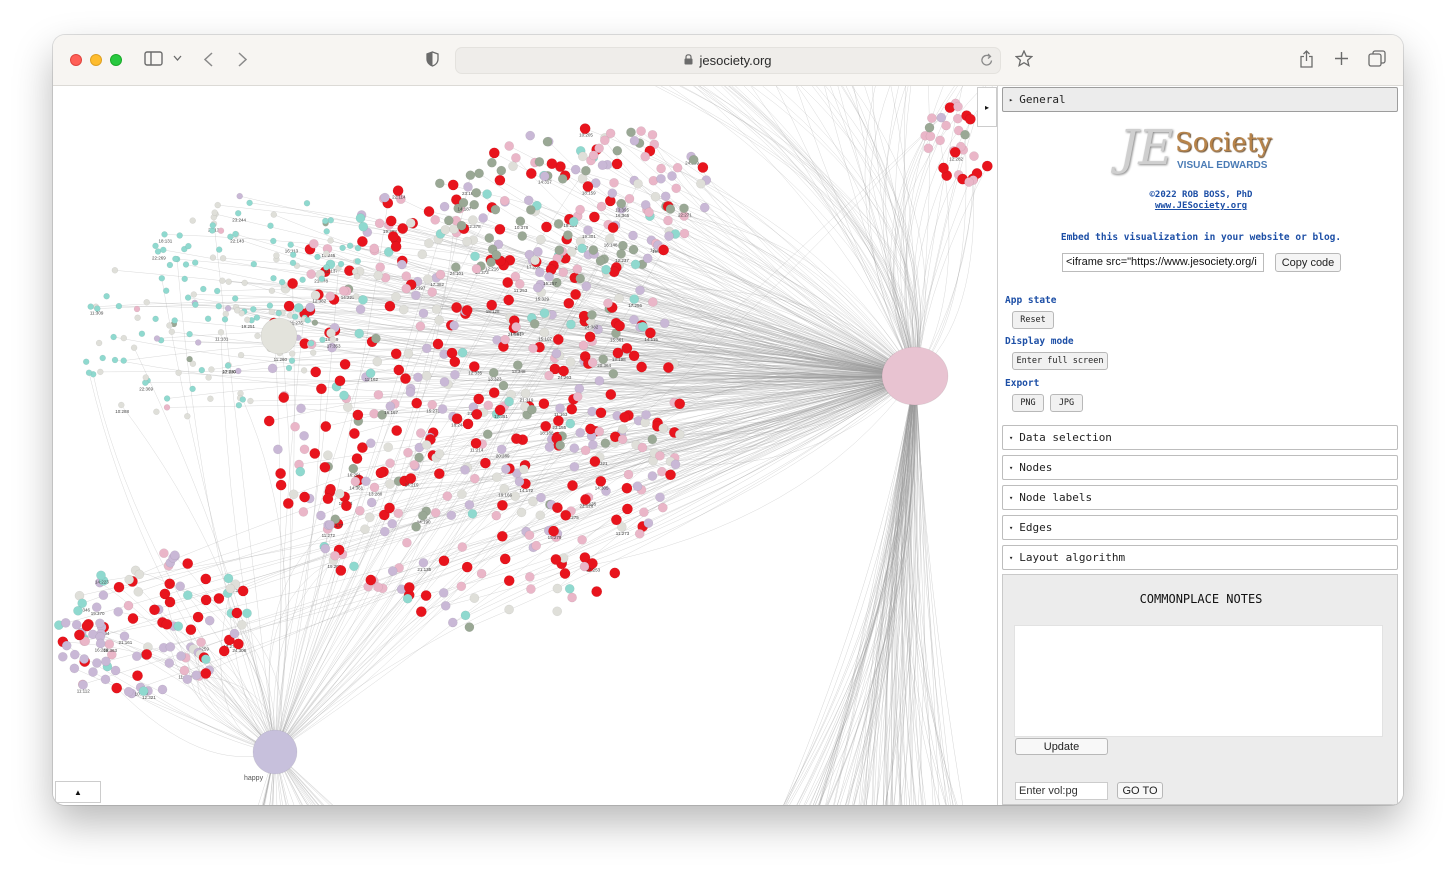 This screenshot has width=1456, height=876. Describe the element at coordinates (1033, 320) in the screenshot. I see `reset-button: Reset` at that location.